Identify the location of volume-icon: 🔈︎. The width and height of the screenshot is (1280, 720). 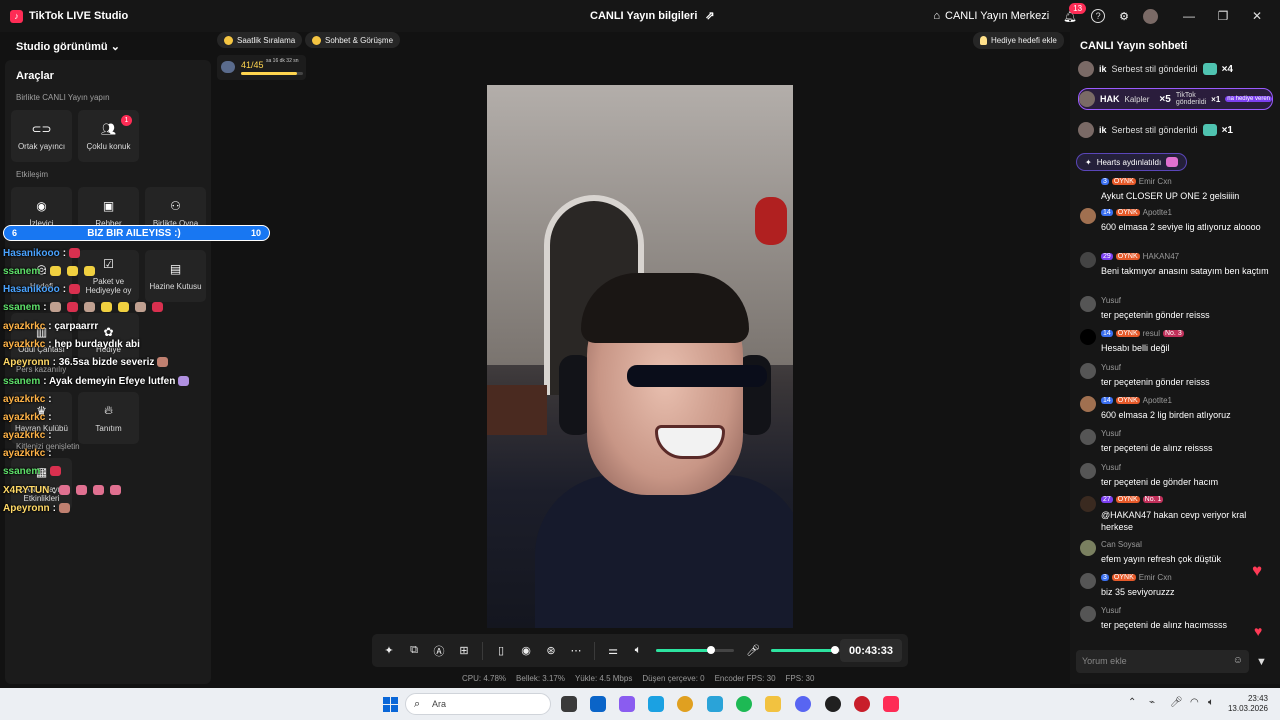
(1211, 702).